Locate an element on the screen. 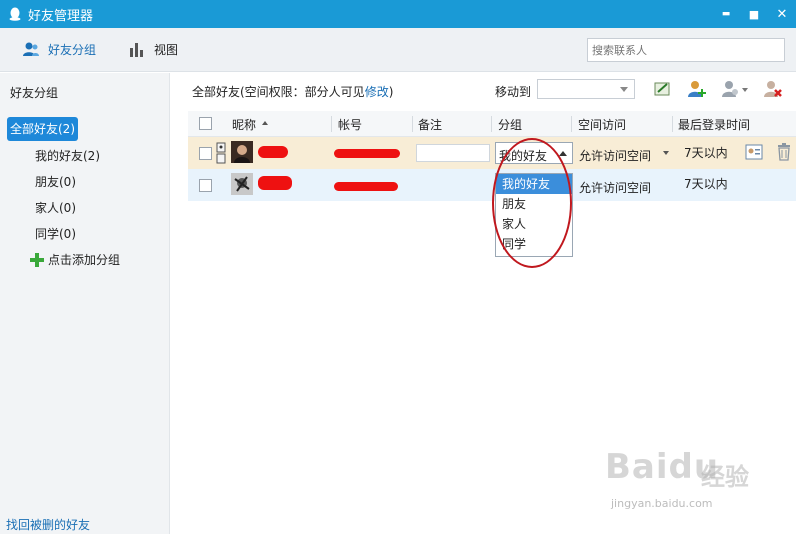 This screenshot has width=796, height=534. move-to-label: 移动到 is located at coordinates (513, 92).